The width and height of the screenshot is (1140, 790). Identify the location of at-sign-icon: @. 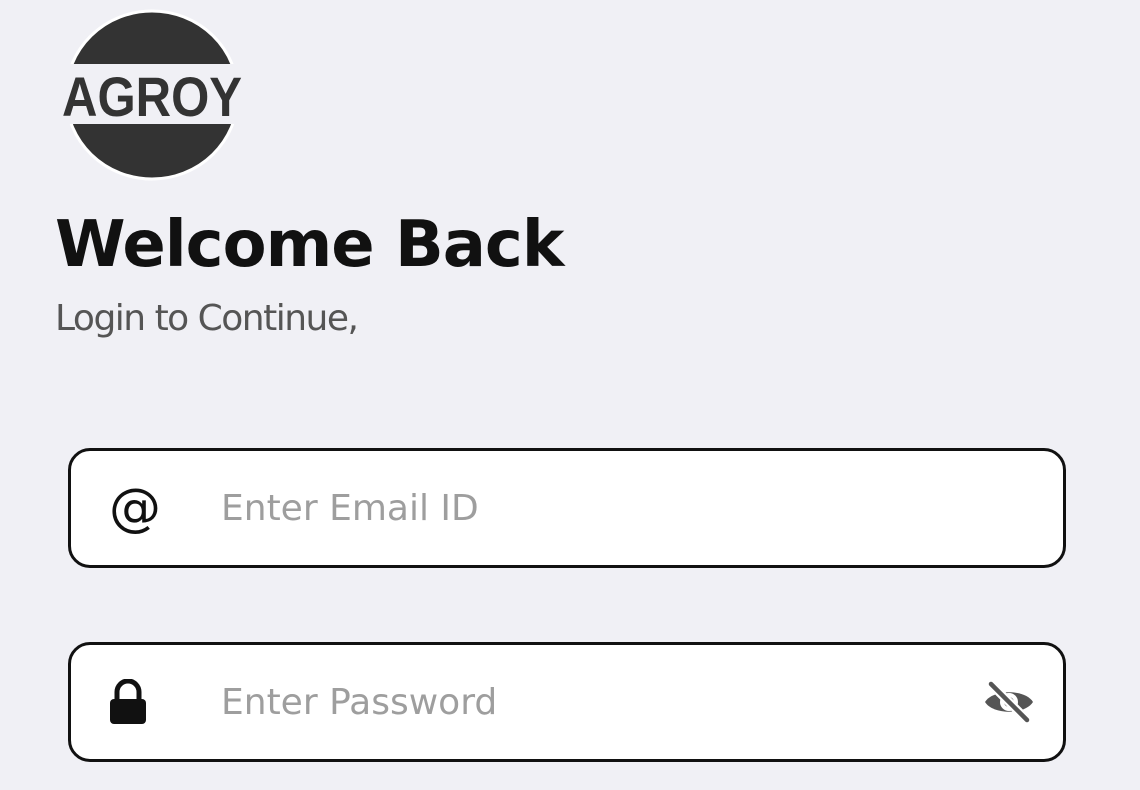
(135, 508).